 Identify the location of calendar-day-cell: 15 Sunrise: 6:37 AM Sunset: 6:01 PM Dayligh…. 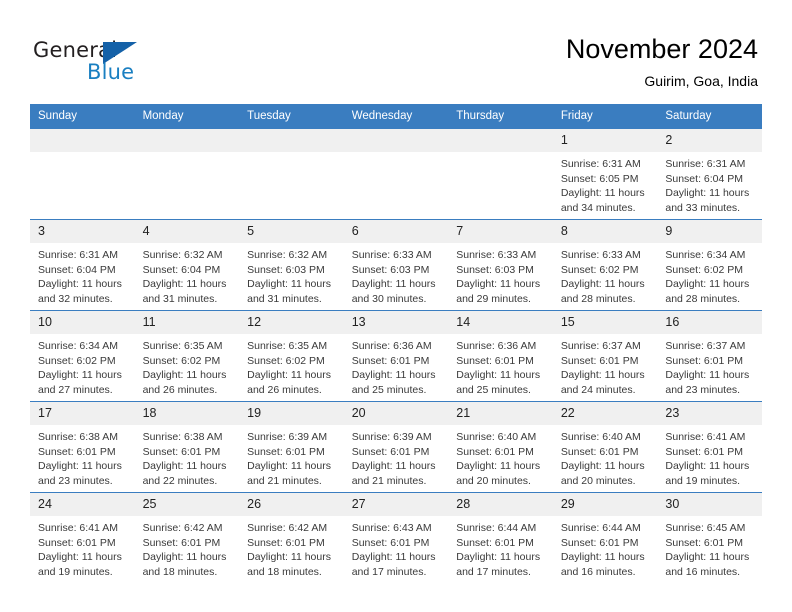
(605, 356).